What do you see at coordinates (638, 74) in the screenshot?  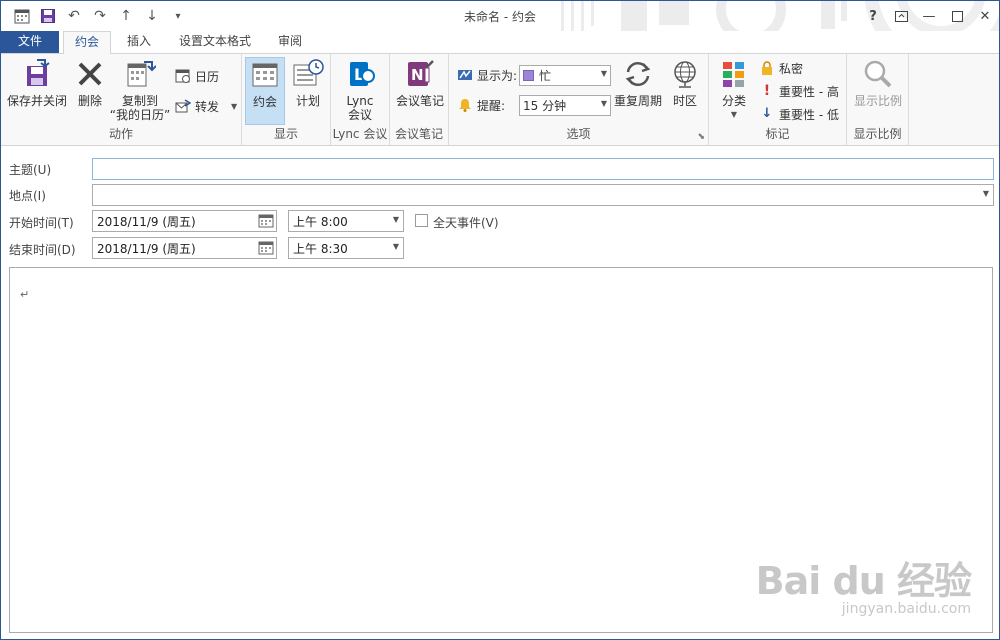 I see `recurrence-icon` at bounding box center [638, 74].